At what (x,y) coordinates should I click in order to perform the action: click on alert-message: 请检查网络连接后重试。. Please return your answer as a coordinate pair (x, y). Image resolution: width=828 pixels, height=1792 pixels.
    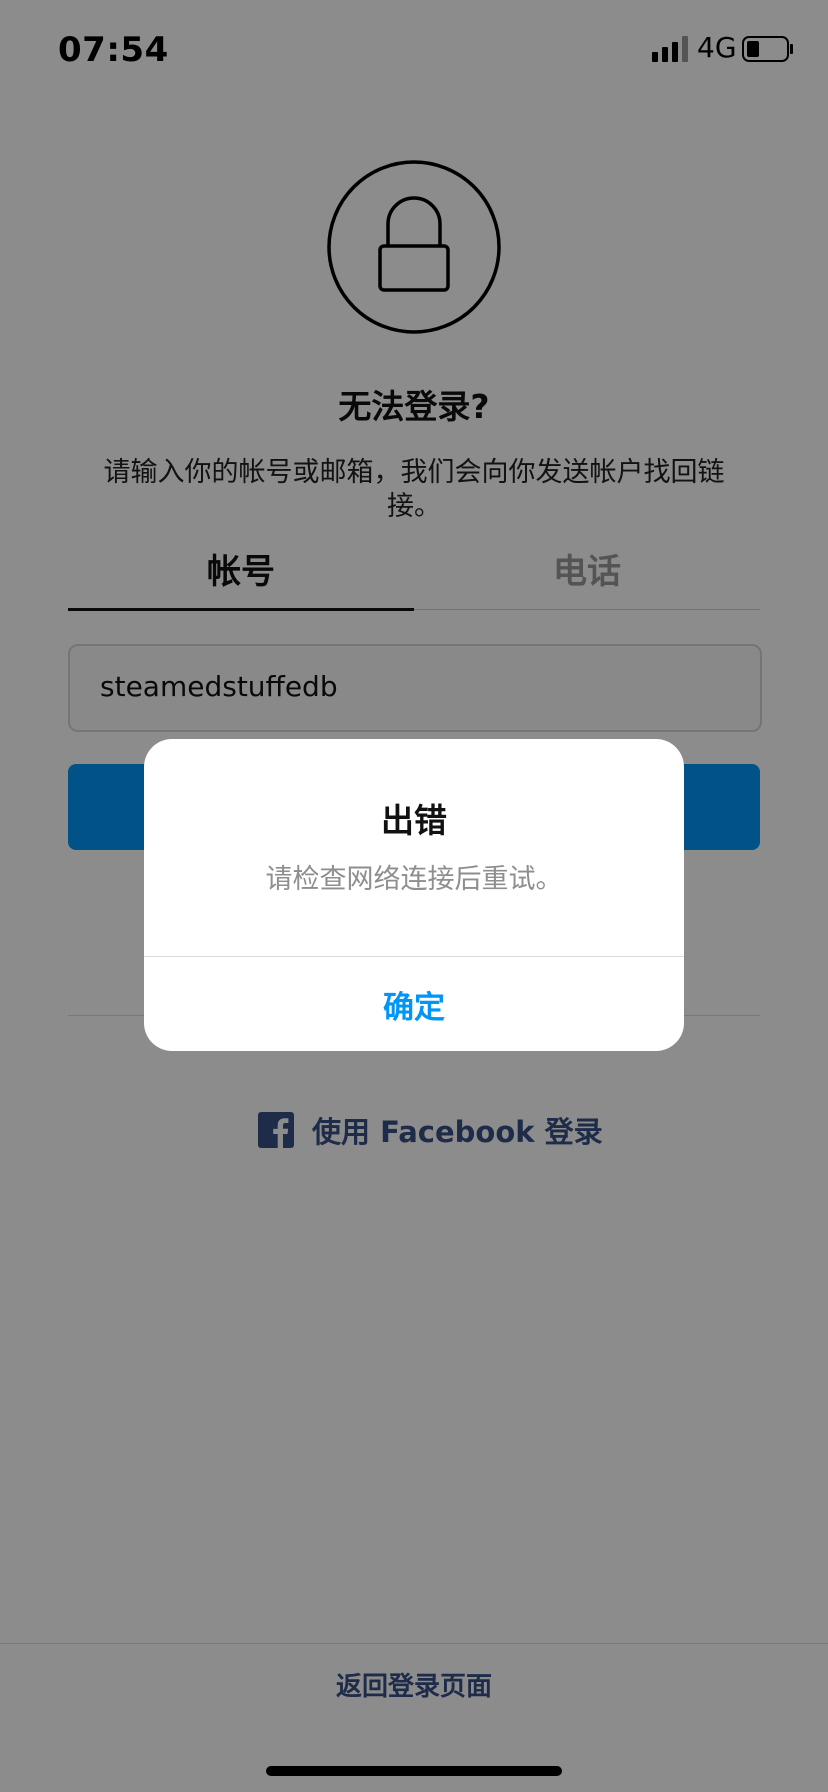
    Looking at the image, I should click on (414, 879).